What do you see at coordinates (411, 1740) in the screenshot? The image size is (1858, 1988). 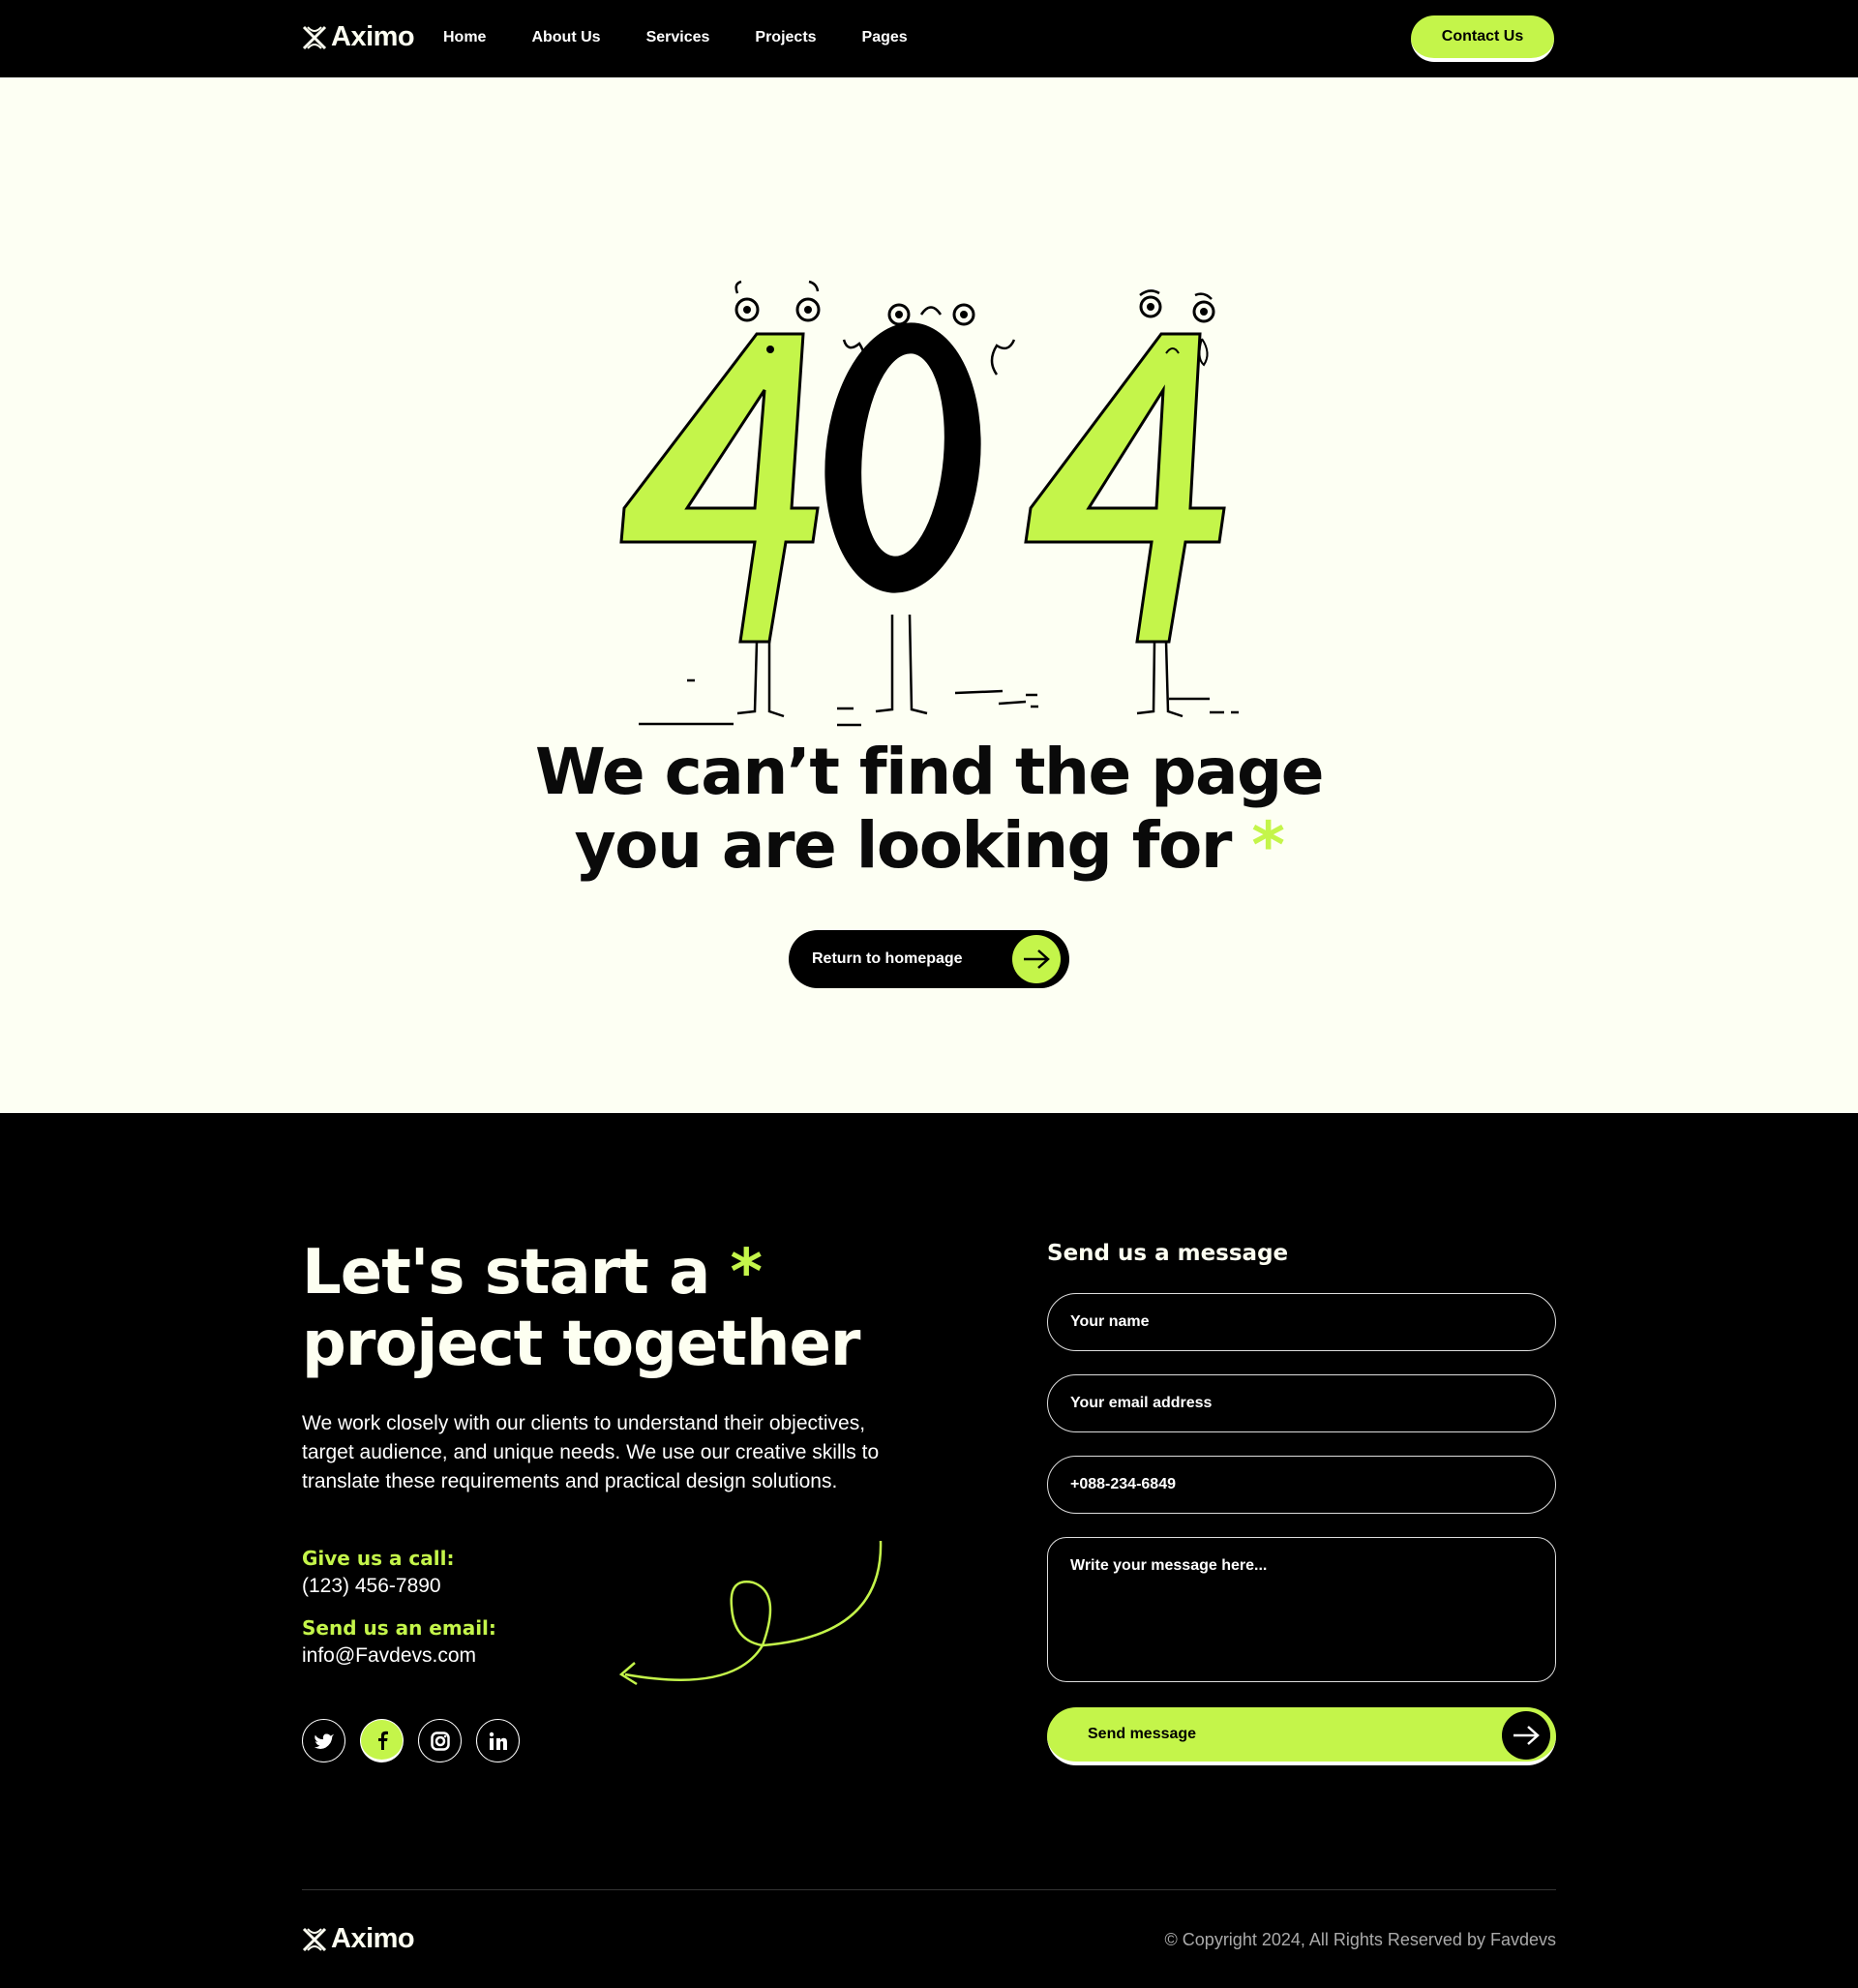 I see `social-links` at bounding box center [411, 1740].